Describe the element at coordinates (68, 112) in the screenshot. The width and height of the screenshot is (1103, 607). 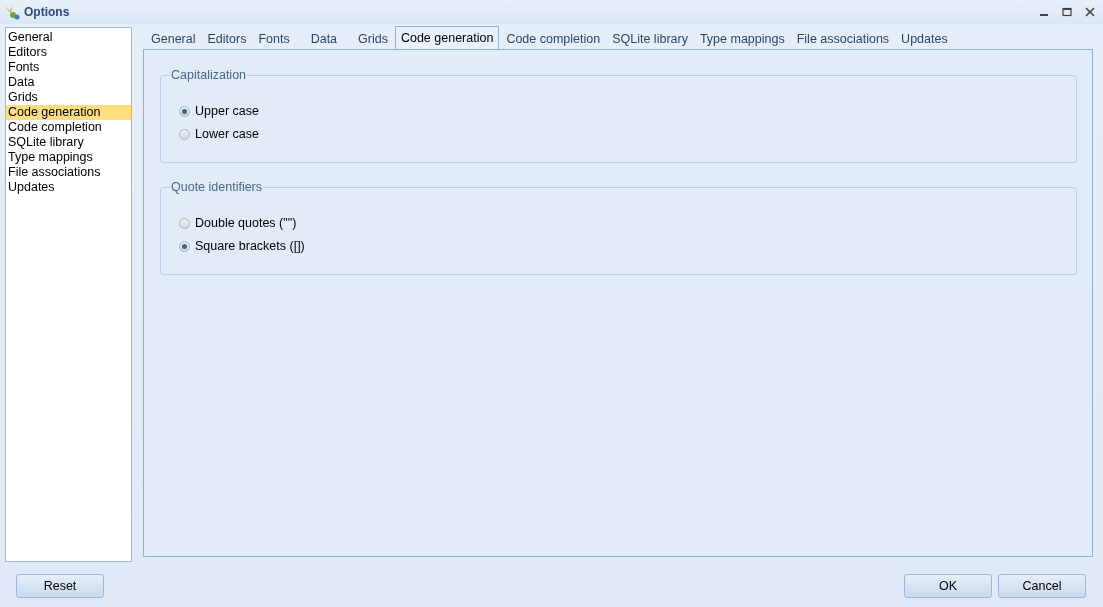
I see `sidebar-item: Code generation` at that location.